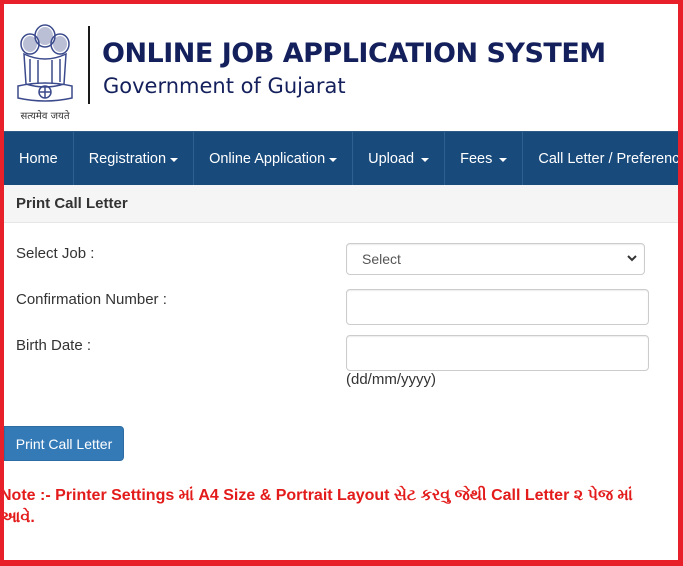  Describe the element at coordinates (55, 253) in the screenshot. I see `select-job-label: Select Job :` at that location.